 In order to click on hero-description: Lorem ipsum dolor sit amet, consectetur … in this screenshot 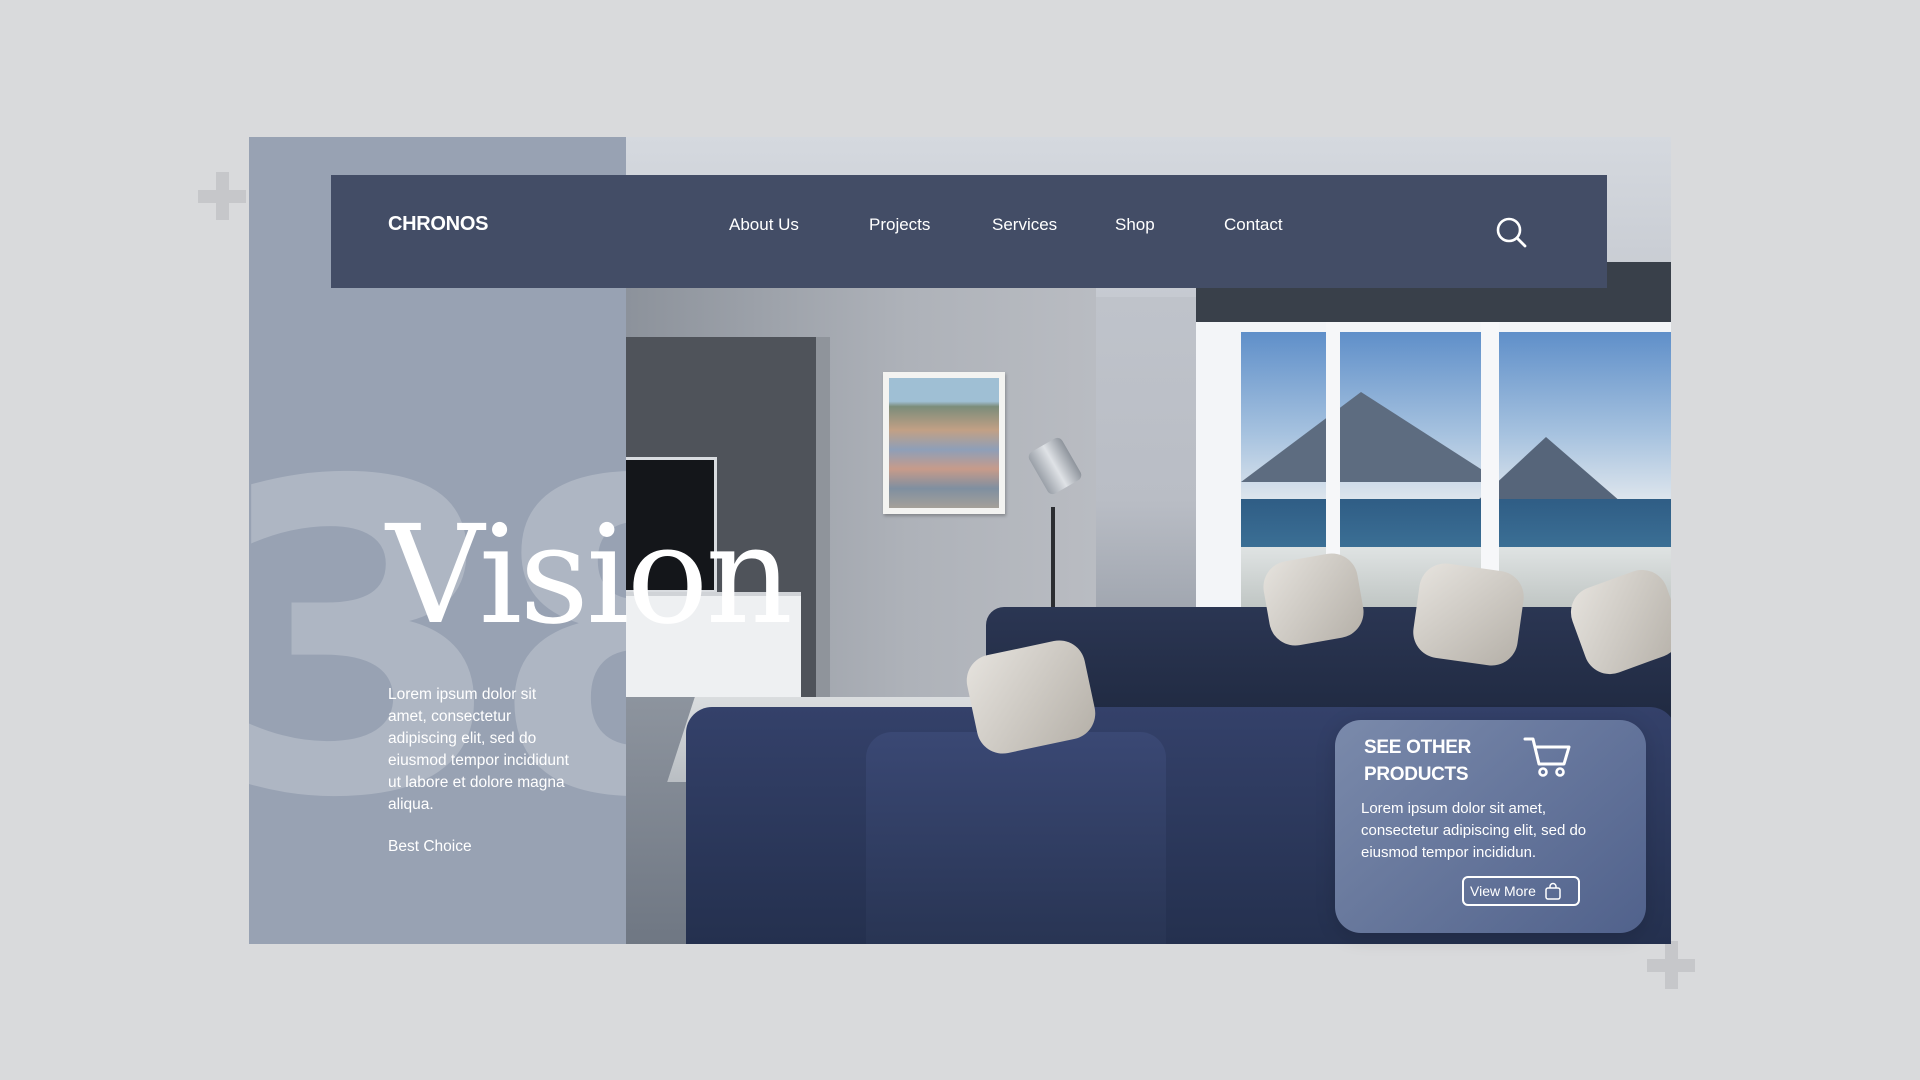, I will do `click(478, 749)`.